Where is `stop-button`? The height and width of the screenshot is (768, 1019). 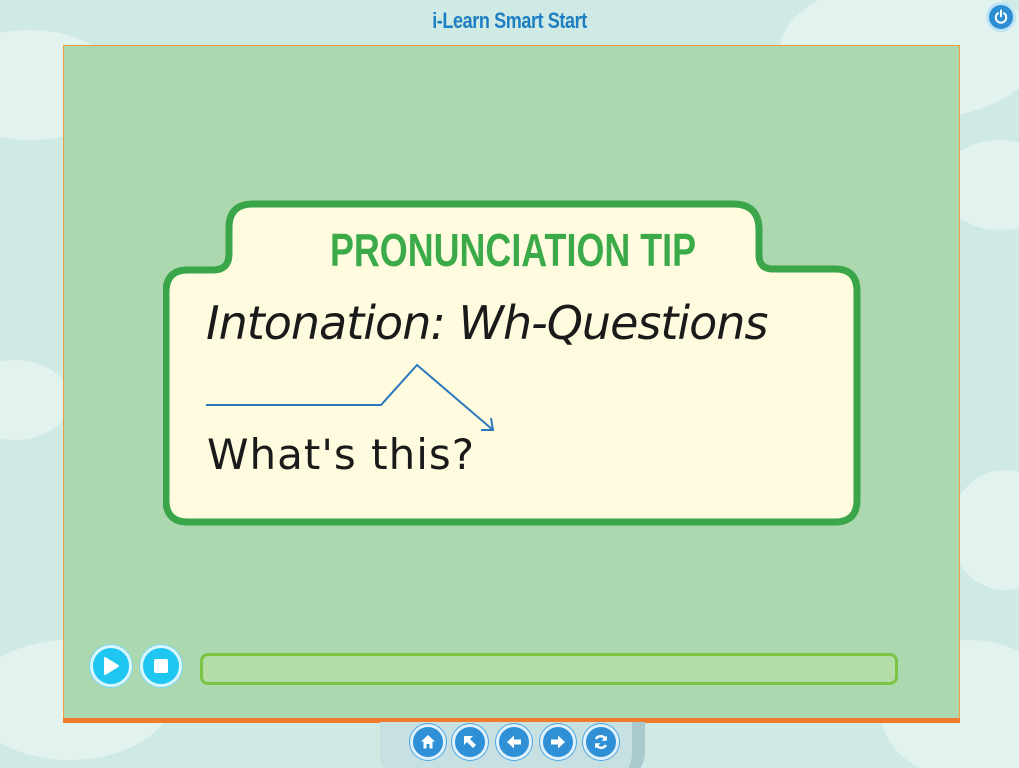 stop-button is located at coordinates (161, 666).